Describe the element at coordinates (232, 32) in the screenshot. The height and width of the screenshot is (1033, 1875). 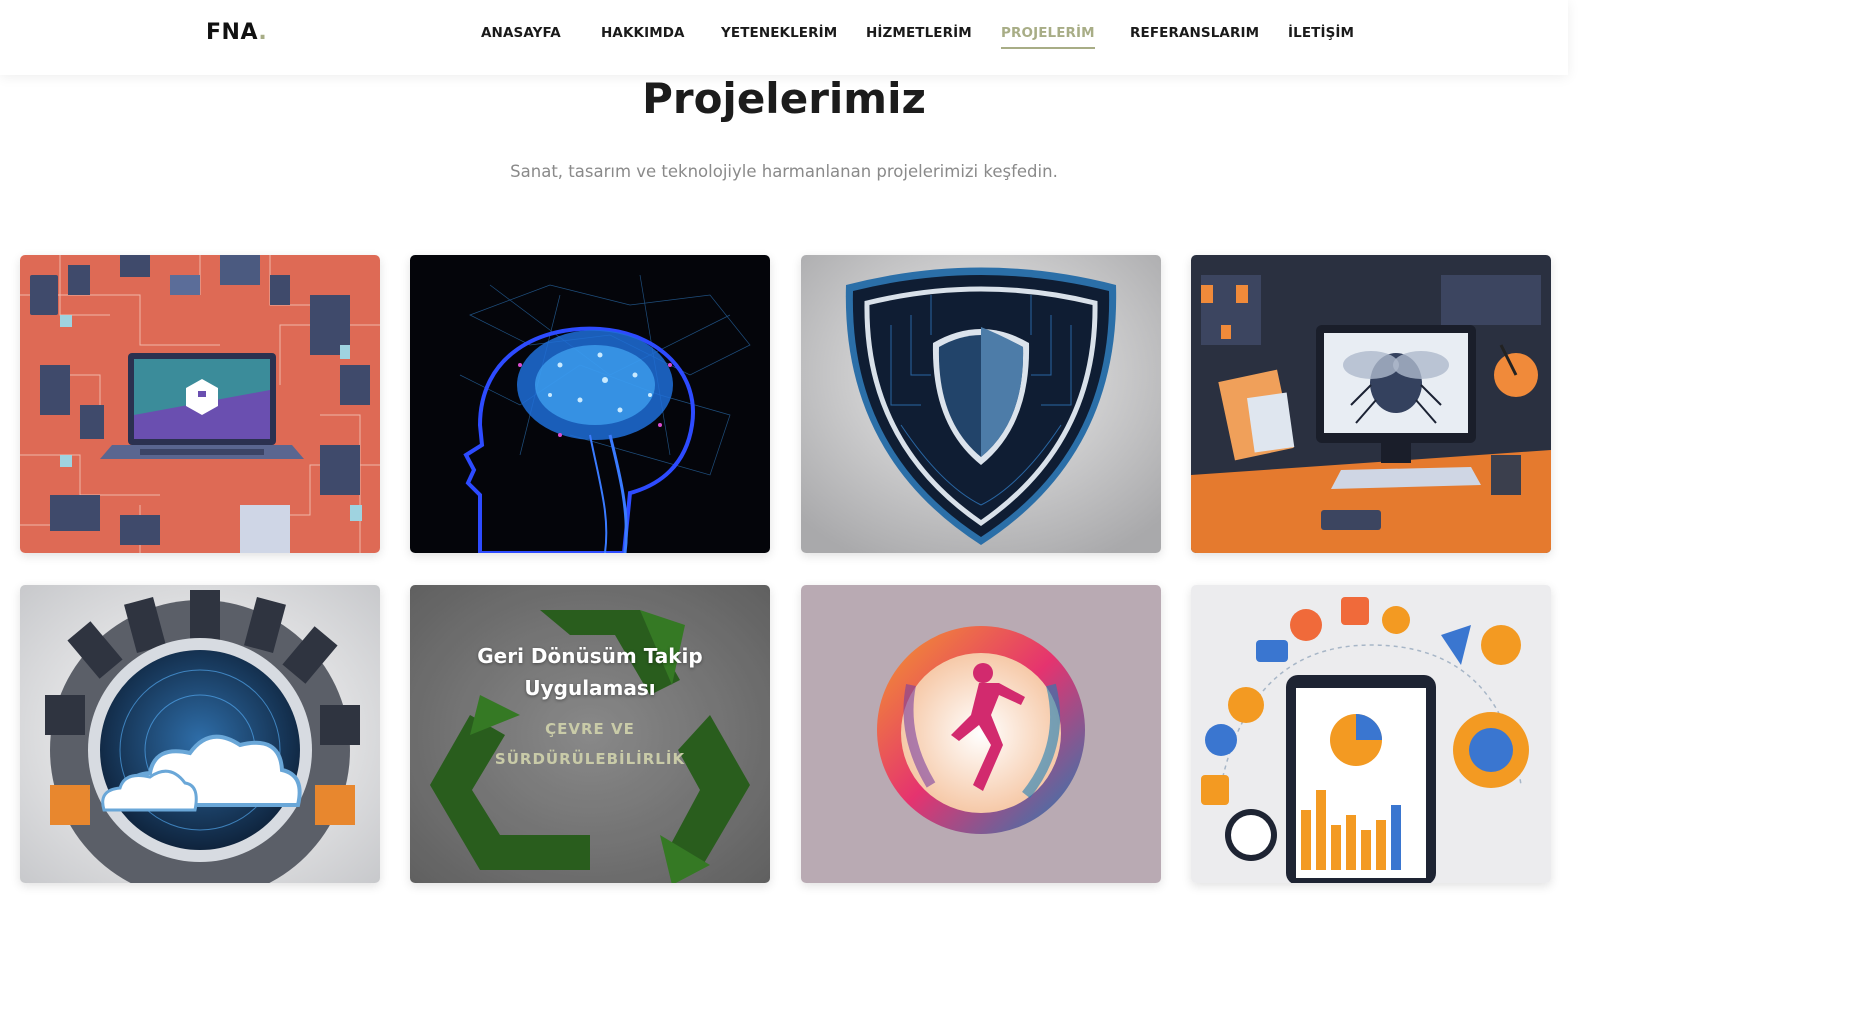
I see `brand-name: FNA` at that location.